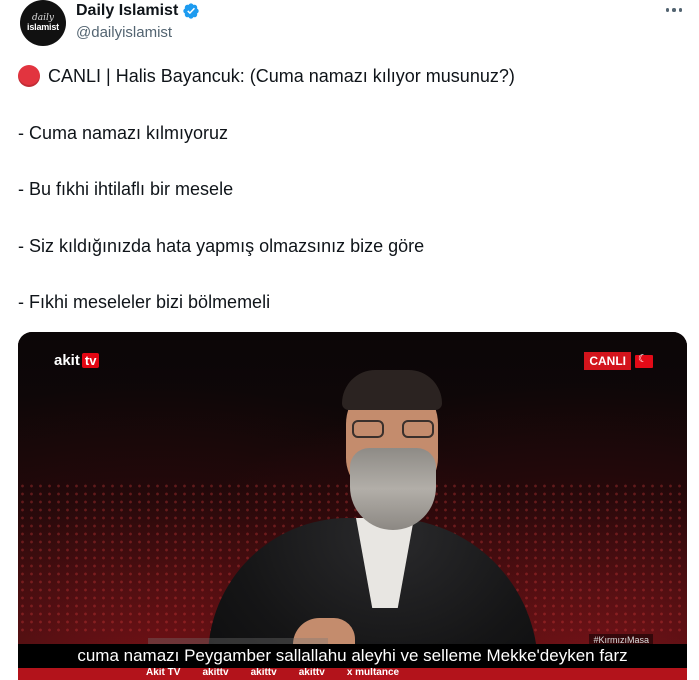  Describe the element at coordinates (127, 11) in the screenshot. I see `display-name: Daily Islamist` at that location.